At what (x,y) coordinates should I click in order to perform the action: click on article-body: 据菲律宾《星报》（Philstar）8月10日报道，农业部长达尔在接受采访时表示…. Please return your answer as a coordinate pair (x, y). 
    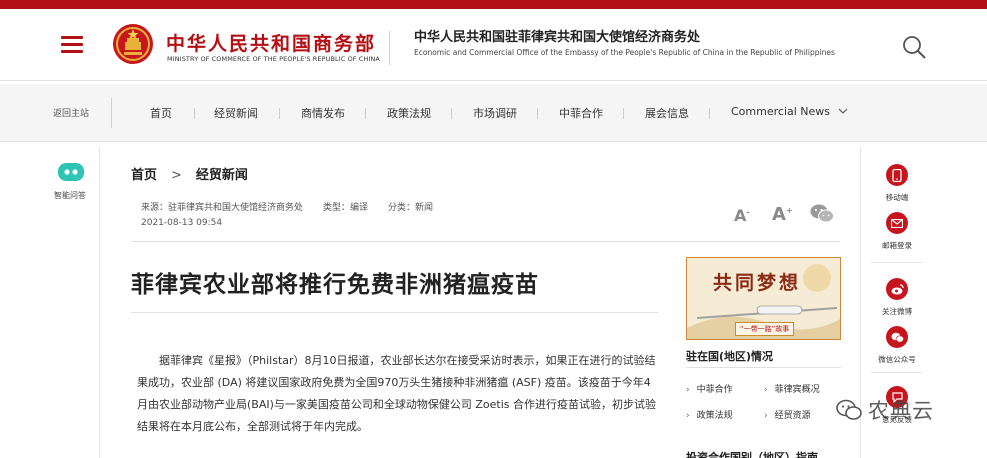
    Looking at the image, I should click on (397, 393).